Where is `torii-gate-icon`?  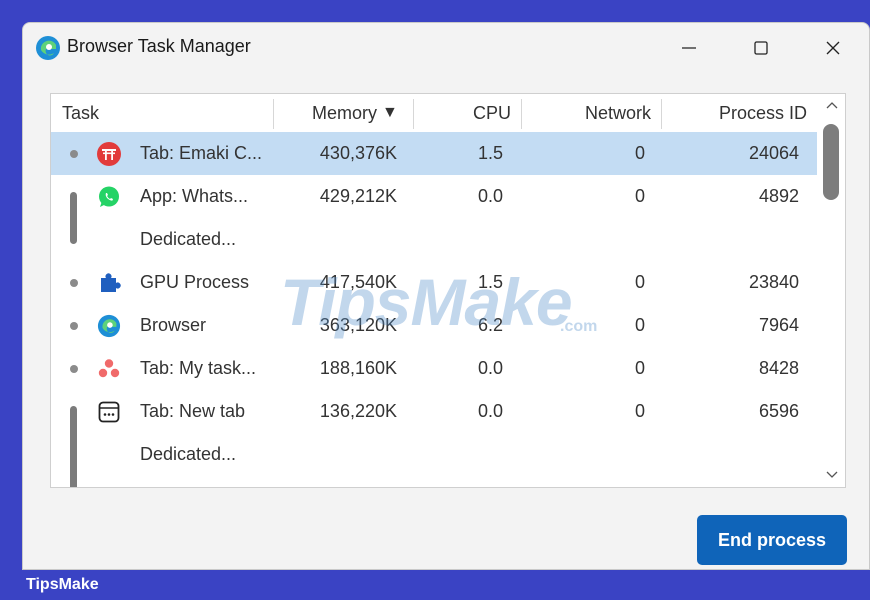 torii-gate-icon is located at coordinates (109, 154).